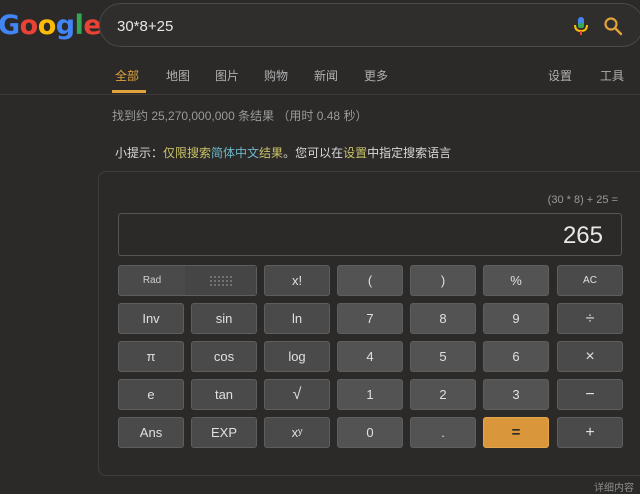 The image size is (640, 494). What do you see at coordinates (297, 394) in the screenshot?
I see `sqrt-key: √` at bounding box center [297, 394].